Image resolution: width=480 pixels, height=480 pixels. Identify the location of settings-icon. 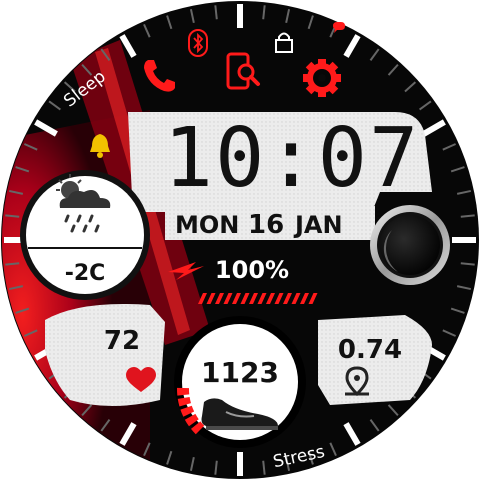
(322, 78).